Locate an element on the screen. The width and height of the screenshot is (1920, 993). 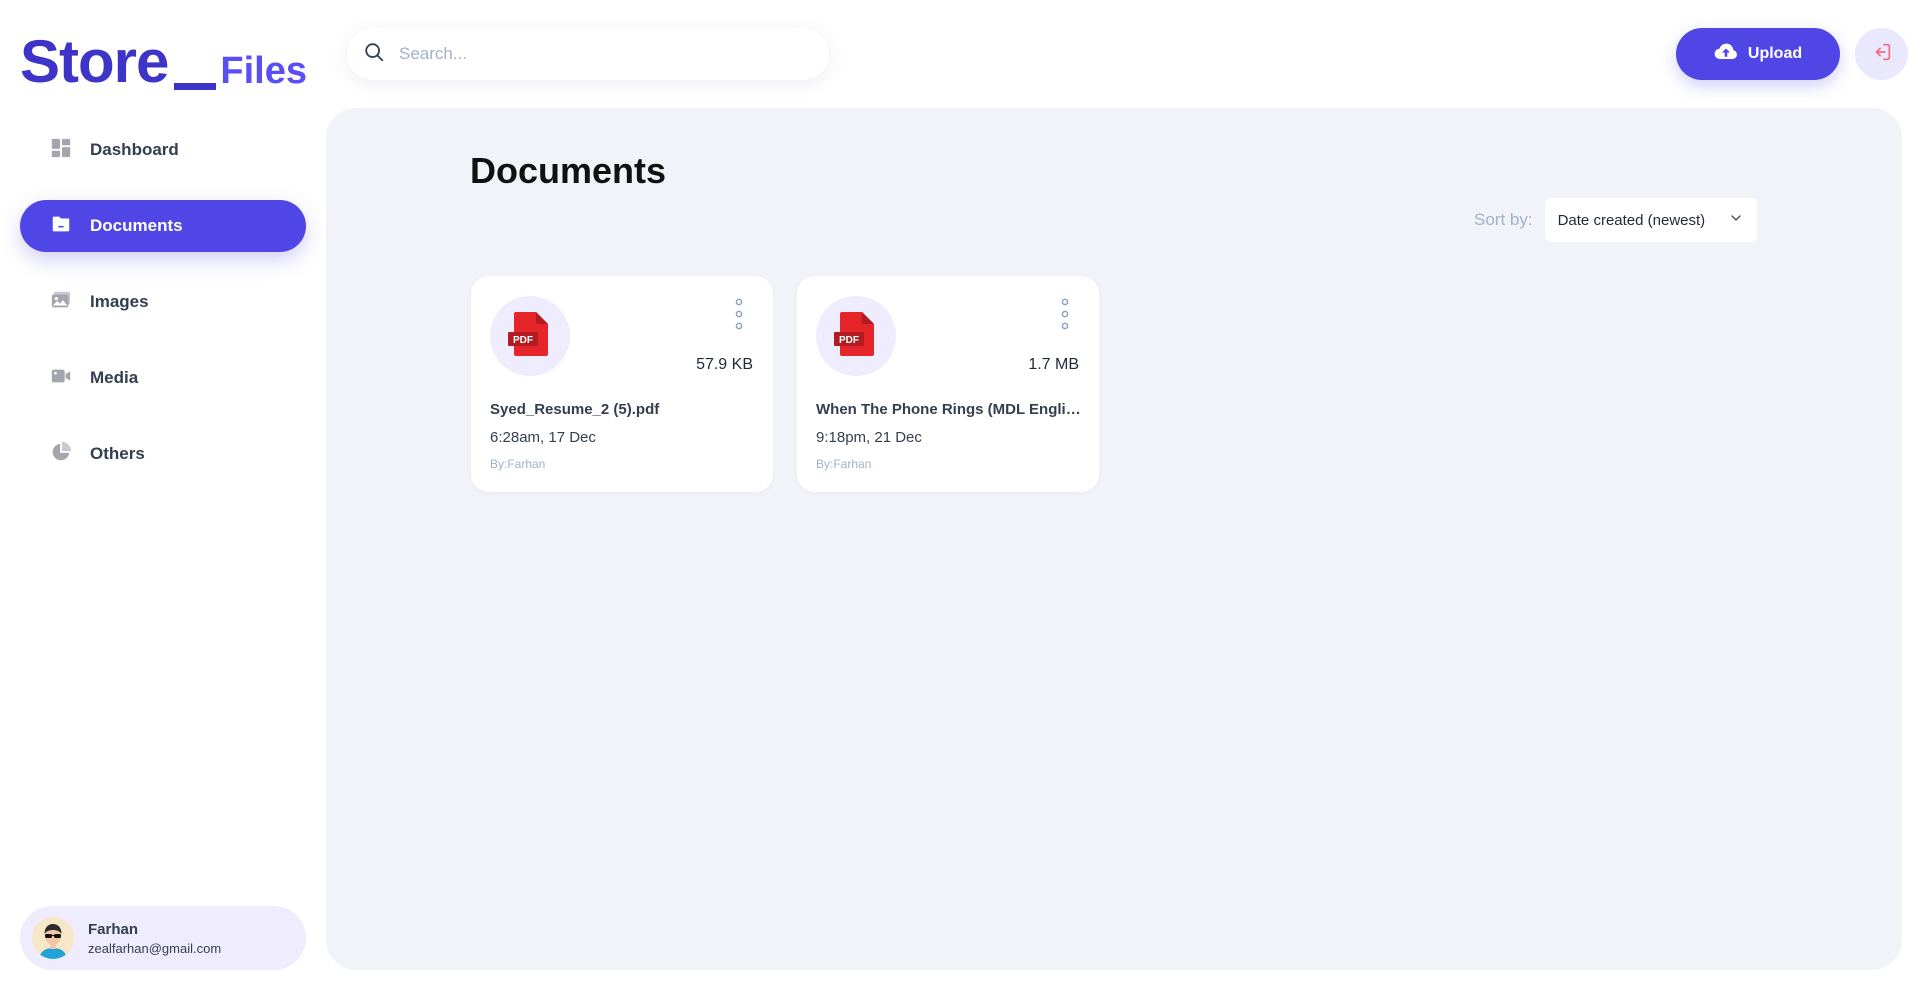
document-icon is located at coordinates (61, 226).